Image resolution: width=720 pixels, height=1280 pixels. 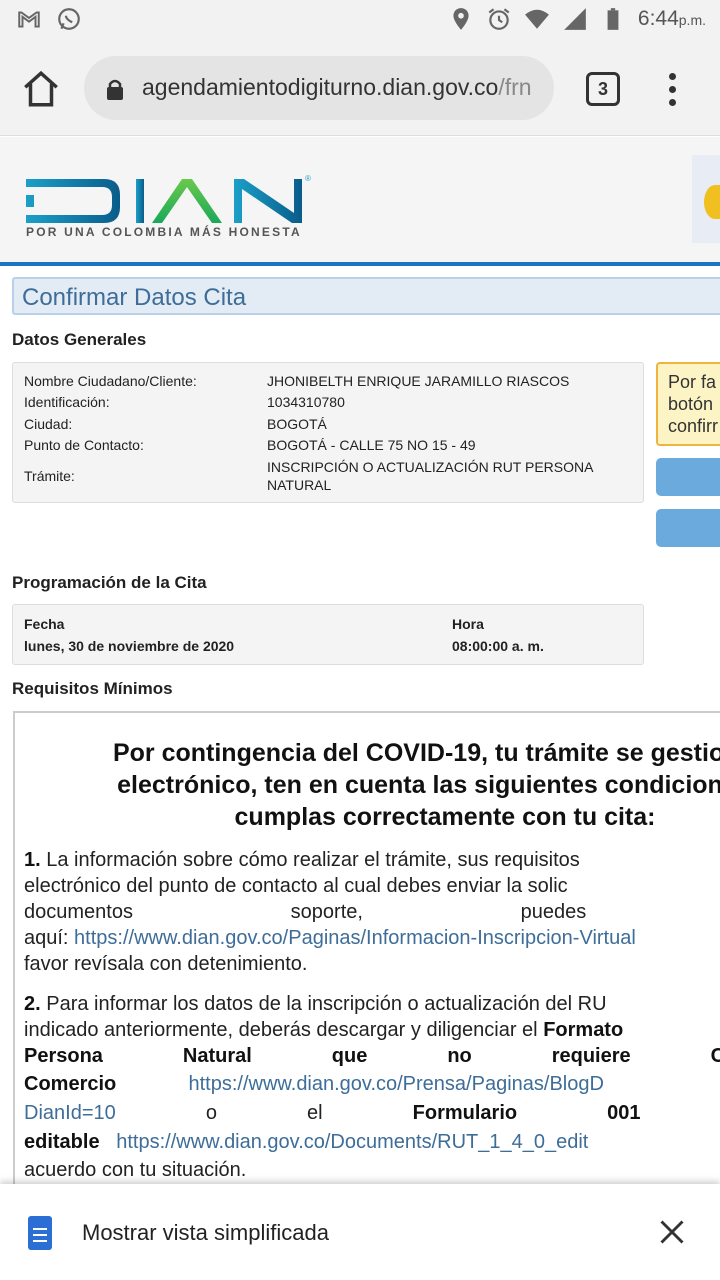 I want to click on lock-icon, so click(x=115, y=89).